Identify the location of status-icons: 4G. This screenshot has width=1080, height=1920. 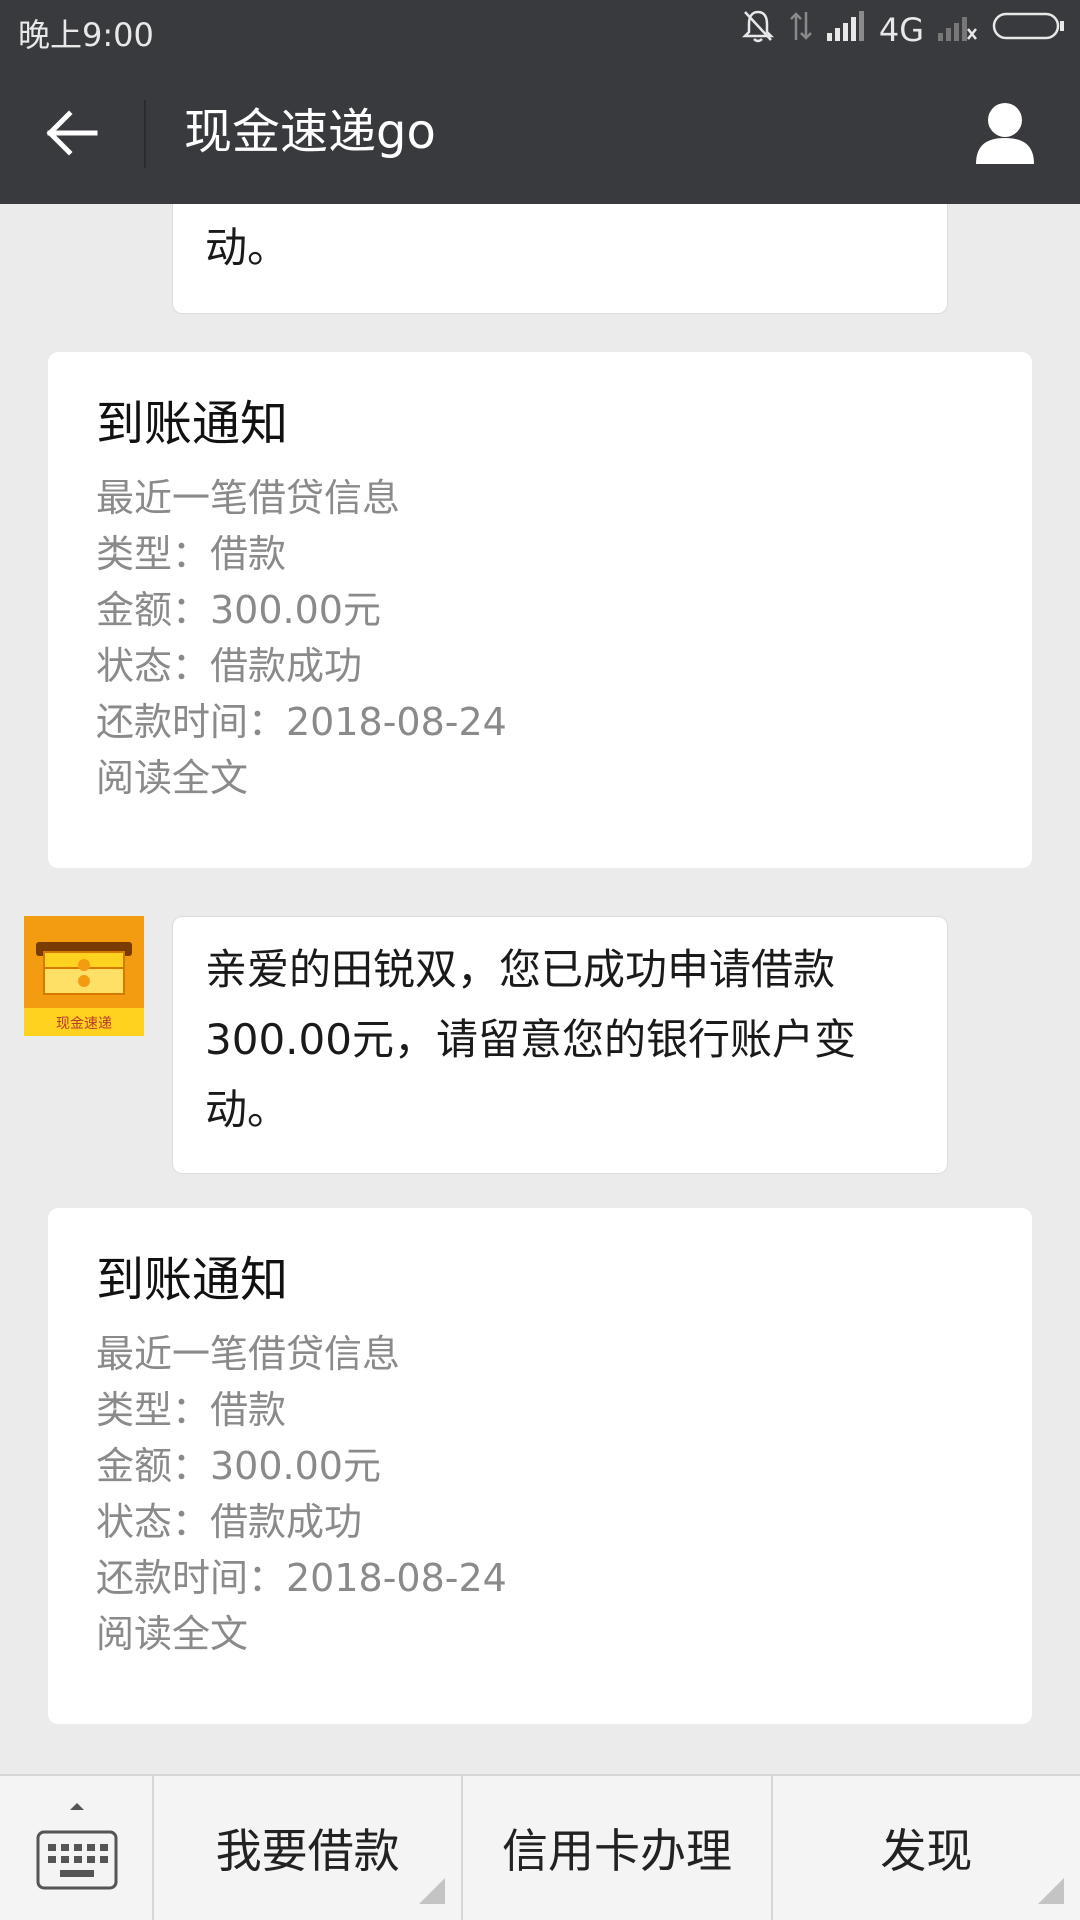
(903, 30).